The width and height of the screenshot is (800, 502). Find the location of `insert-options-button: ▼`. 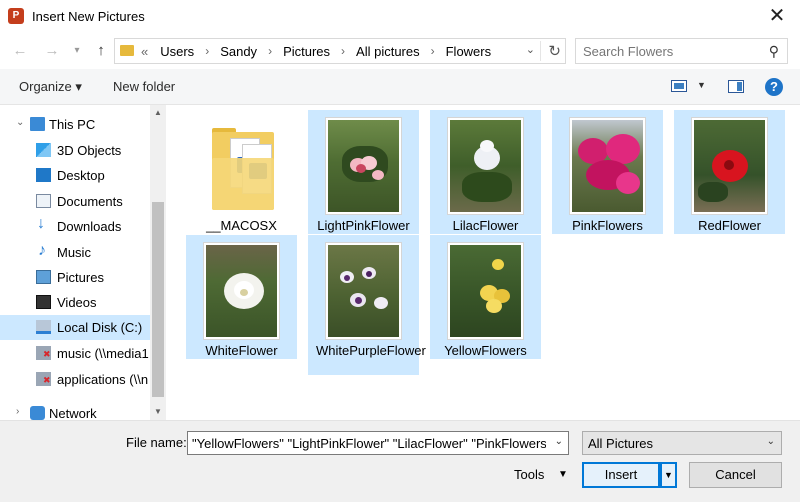

insert-options-button: ▼ is located at coordinates (668, 475).